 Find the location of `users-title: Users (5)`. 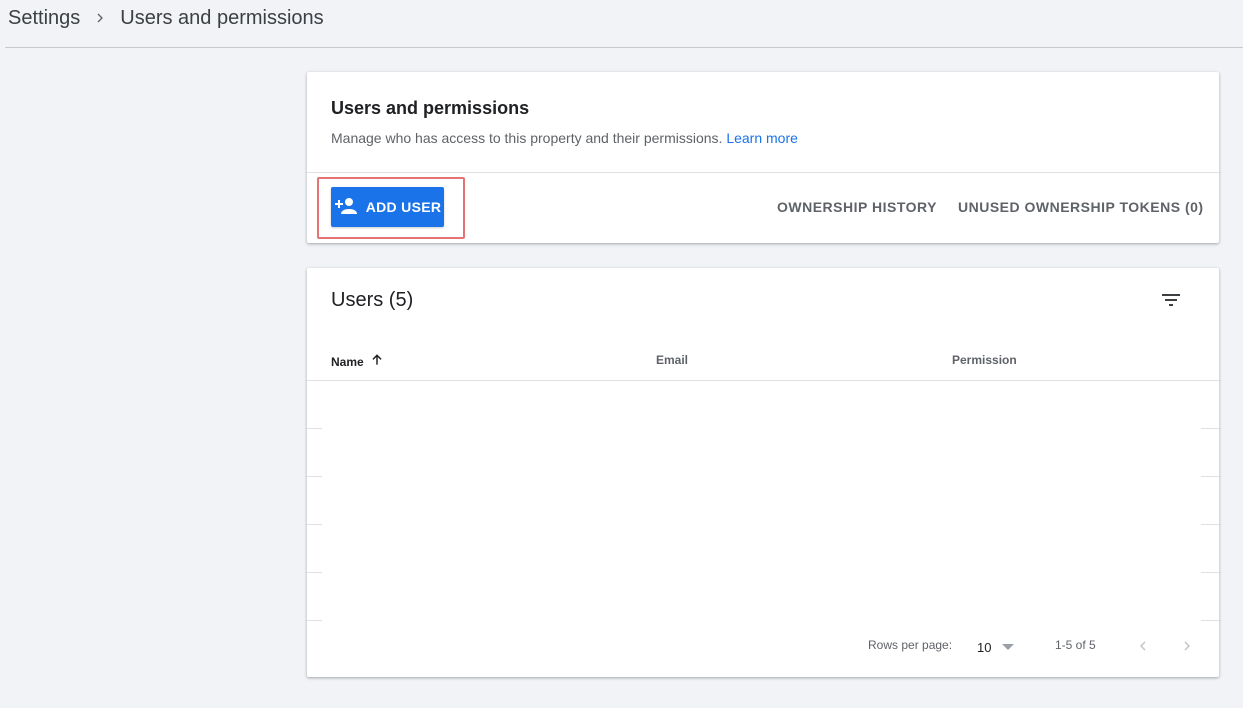

users-title: Users (5) is located at coordinates (372, 300).